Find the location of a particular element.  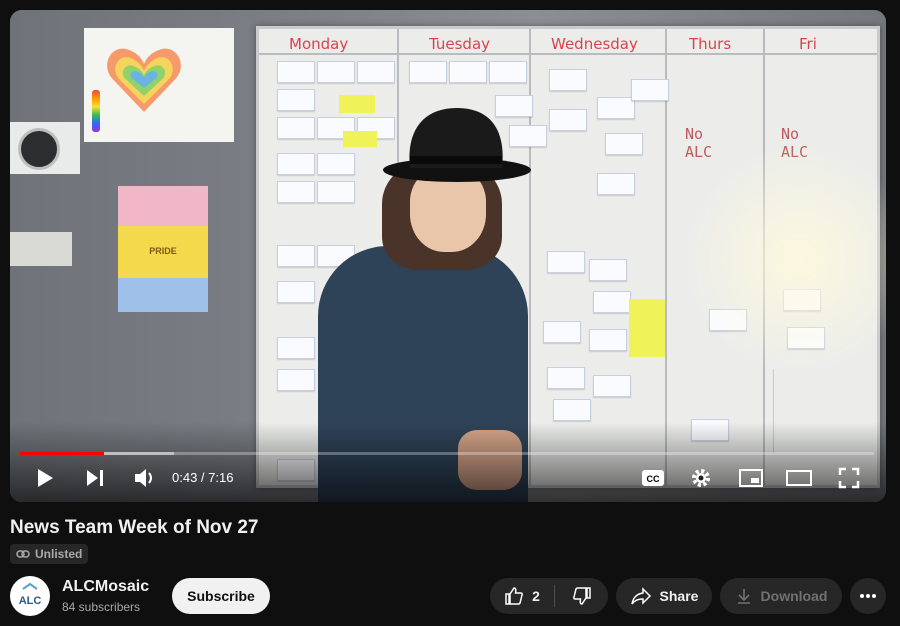

more-icon is located at coordinates (868, 596).